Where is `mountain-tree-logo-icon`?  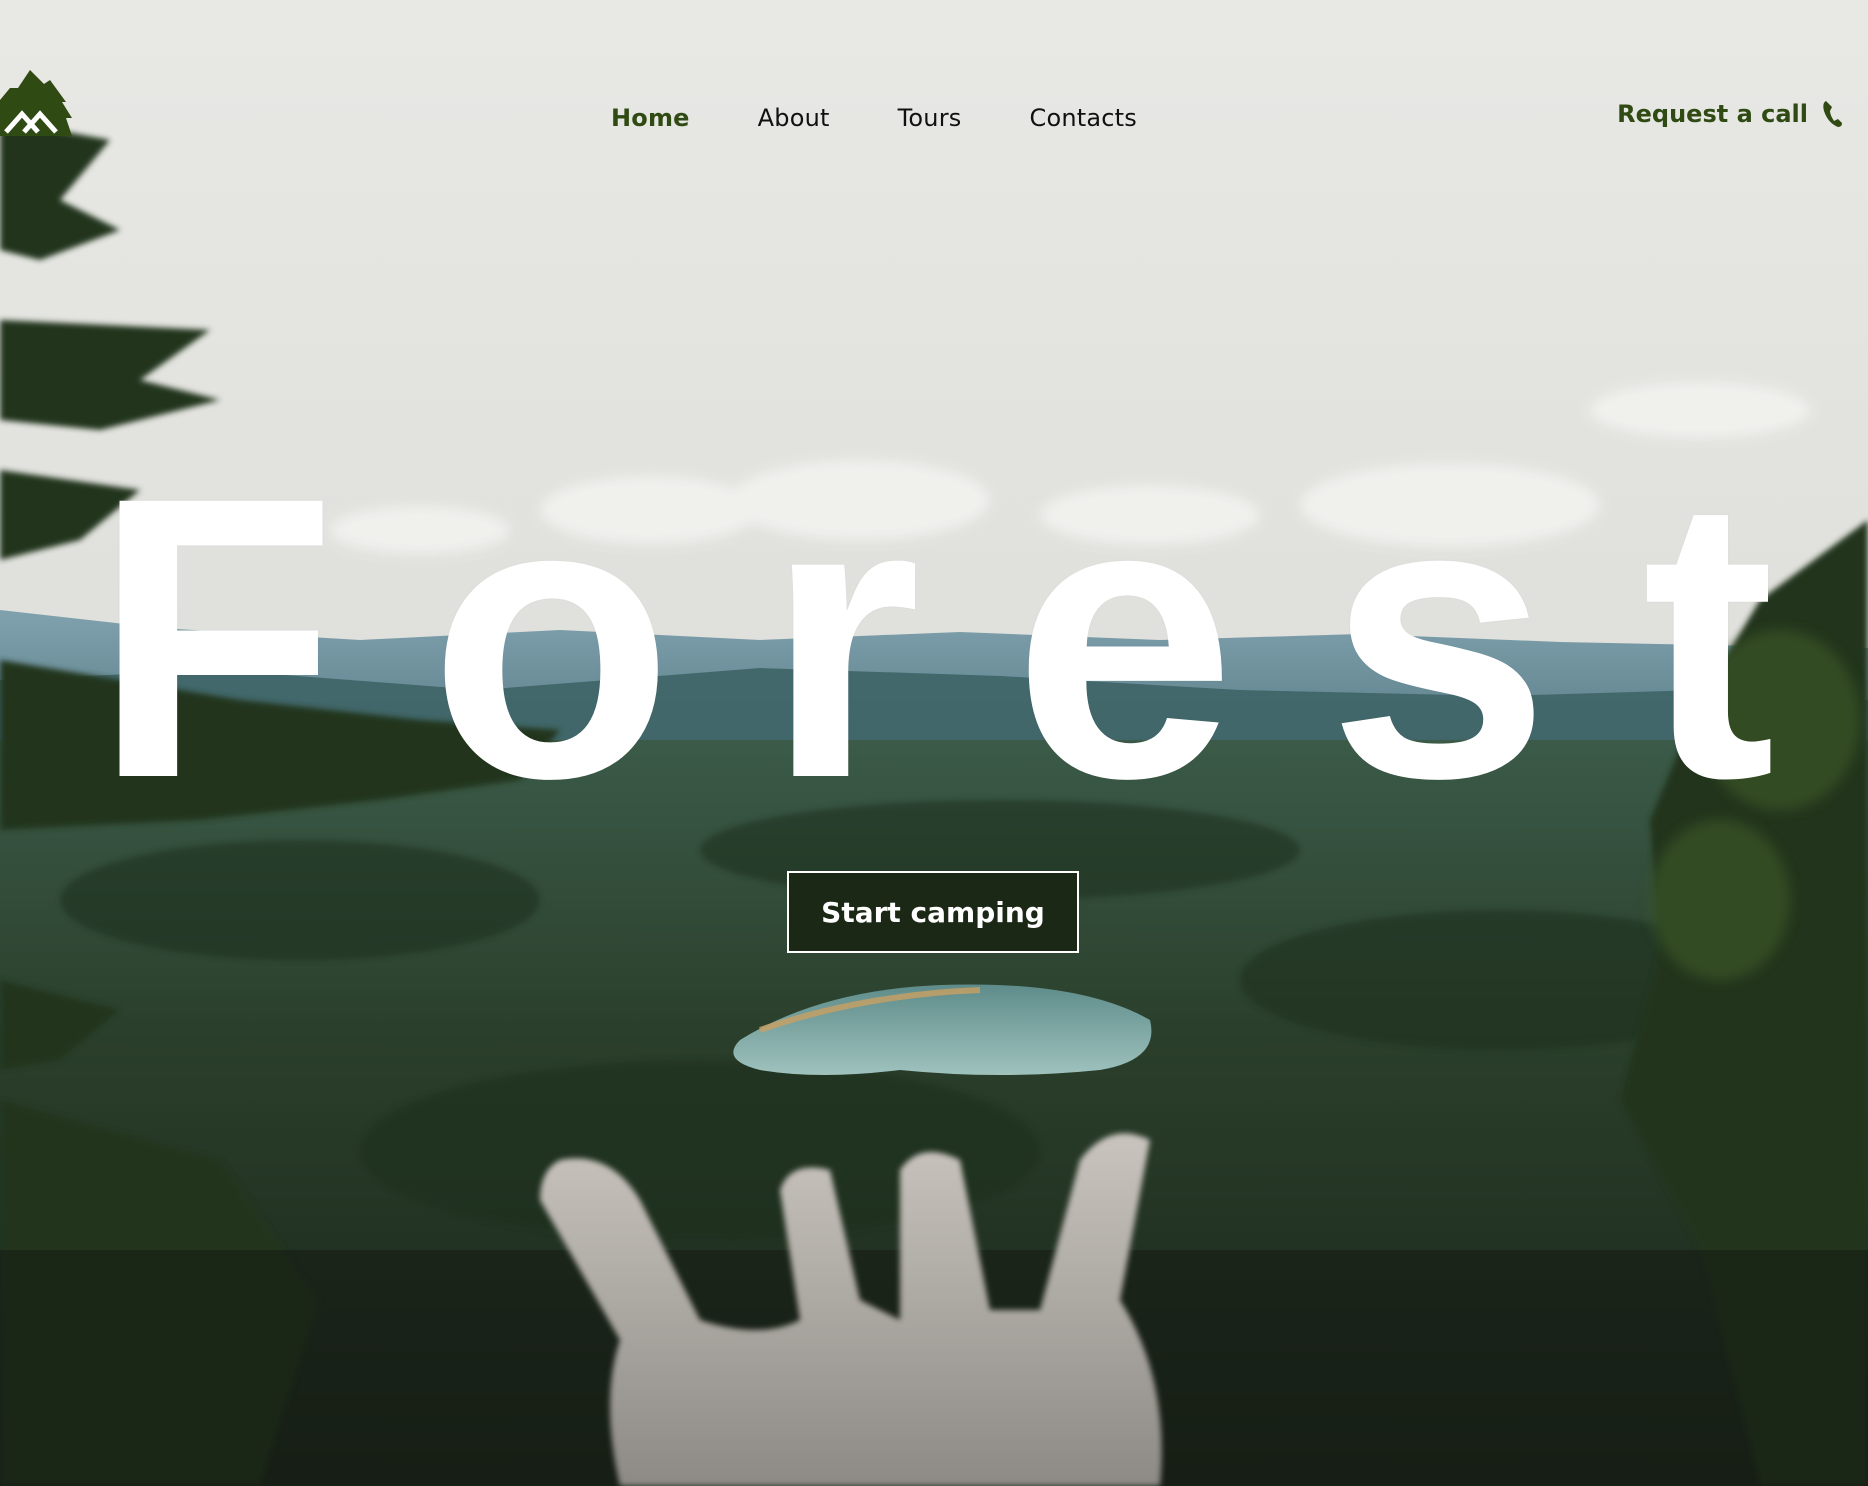
mountain-tree-logo-icon is located at coordinates (36, 103).